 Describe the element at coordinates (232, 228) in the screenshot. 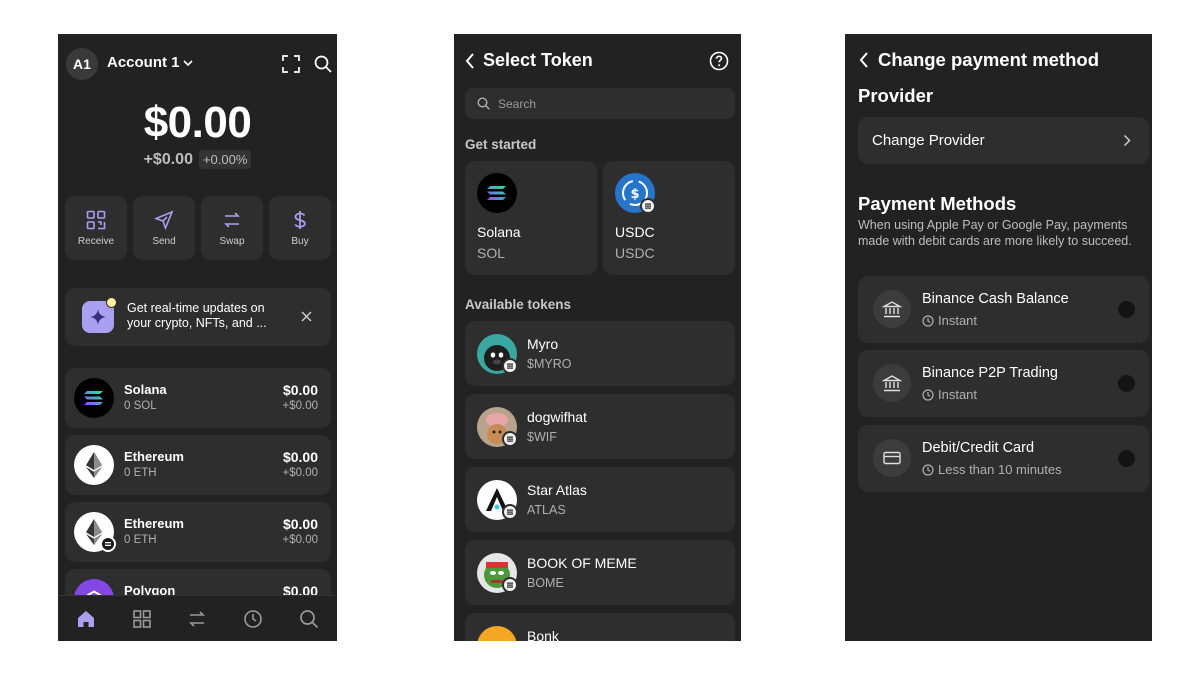

I see `swap-button: Swap` at that location.